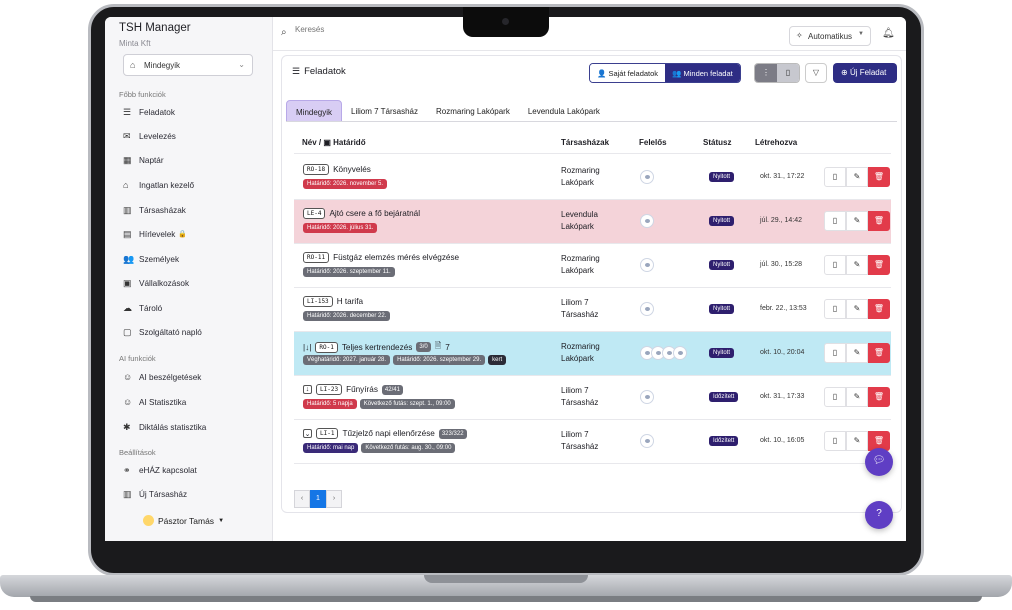 This screenshot has height=610, width=1012. I want to click on chat-button: 💬︎, so click(879, 462).